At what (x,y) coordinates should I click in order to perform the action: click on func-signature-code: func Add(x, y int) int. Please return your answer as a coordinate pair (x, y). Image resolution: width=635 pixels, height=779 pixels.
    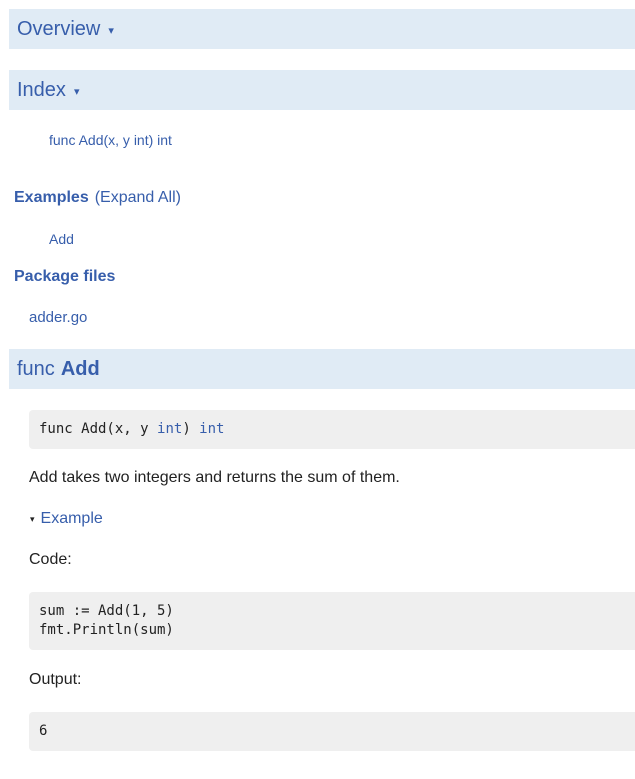
    Looking at the image, I should click on (332, 429).